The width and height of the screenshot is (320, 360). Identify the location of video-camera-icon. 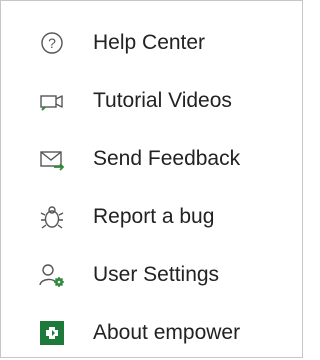
(52, 101).